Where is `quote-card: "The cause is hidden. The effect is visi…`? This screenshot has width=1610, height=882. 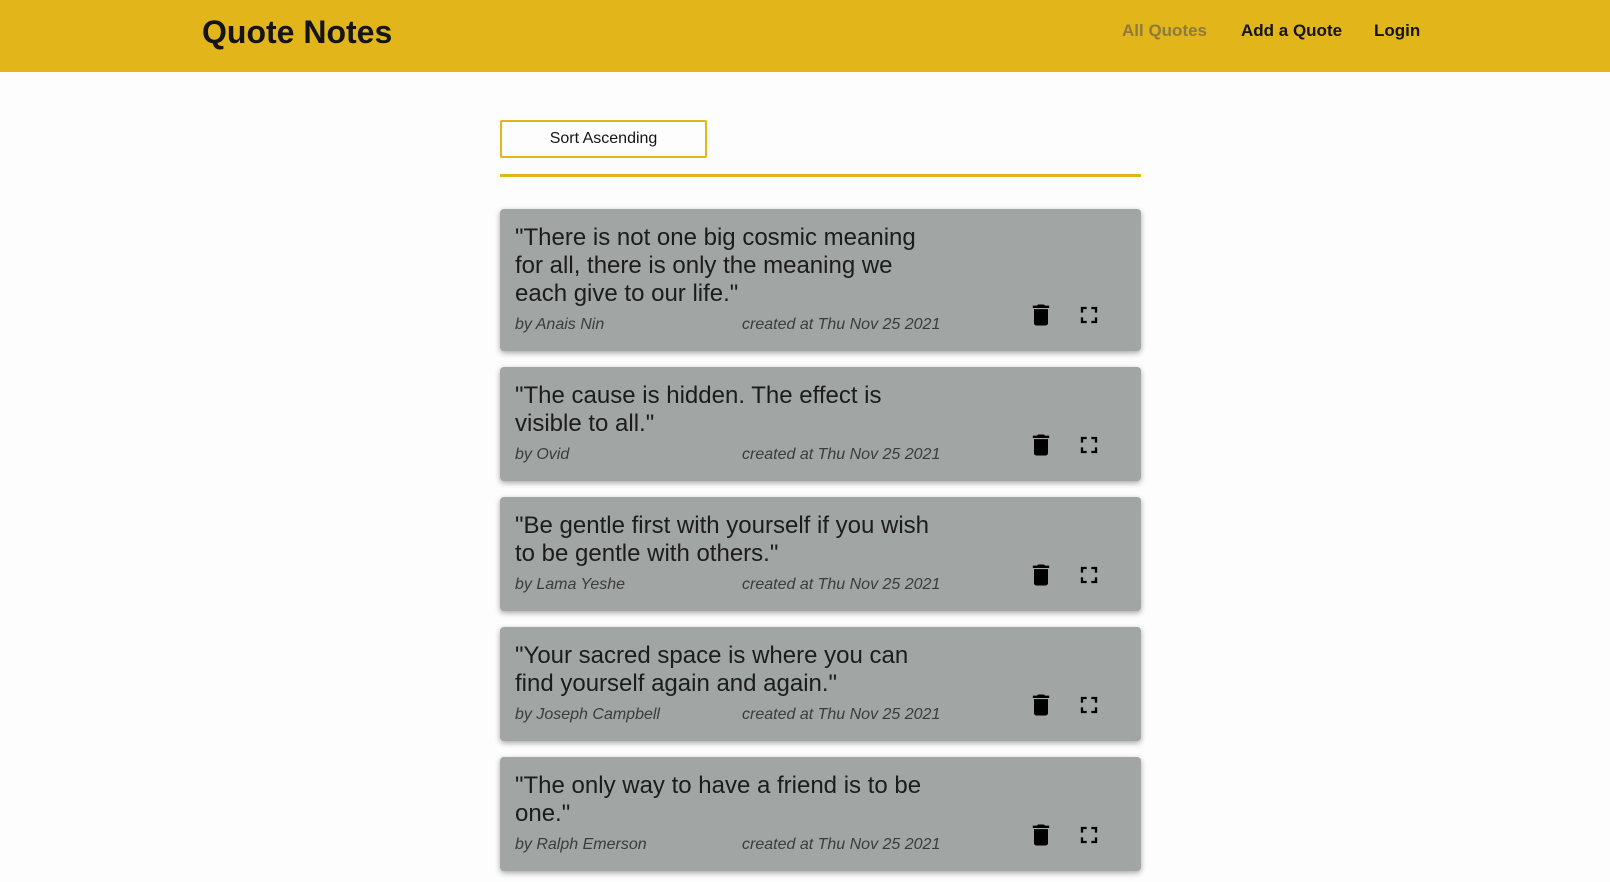
quote-card: "The cause is hidden. The effect is visi… is located at coordinates (820, 424).